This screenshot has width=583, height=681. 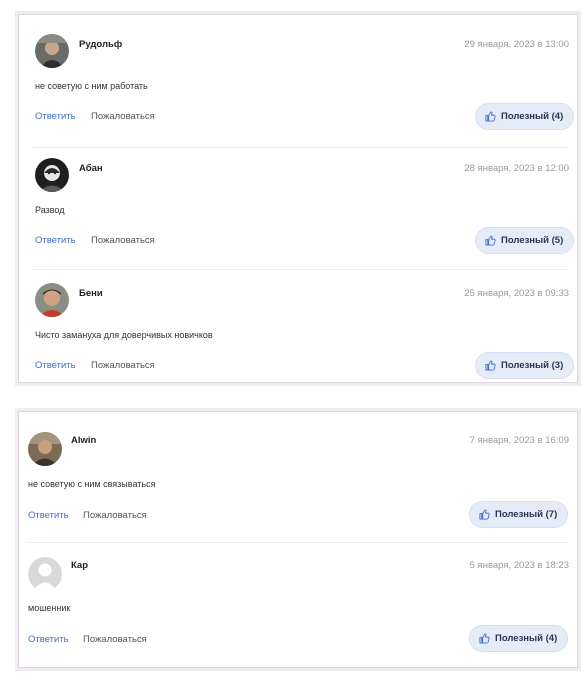 I want to click on comment-text: мошенник, so click(x=49, y=608).